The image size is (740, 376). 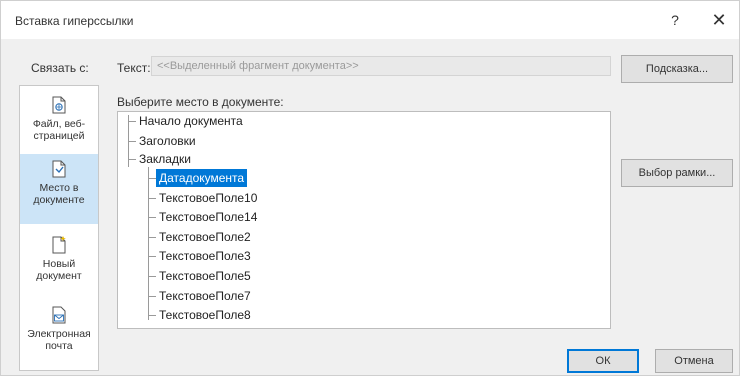 What do you see at coordinates (59, 130) in the screenshot?
I see `sidebar-item-label: Файл, веб-страницей` at bounding box center [59, 130].